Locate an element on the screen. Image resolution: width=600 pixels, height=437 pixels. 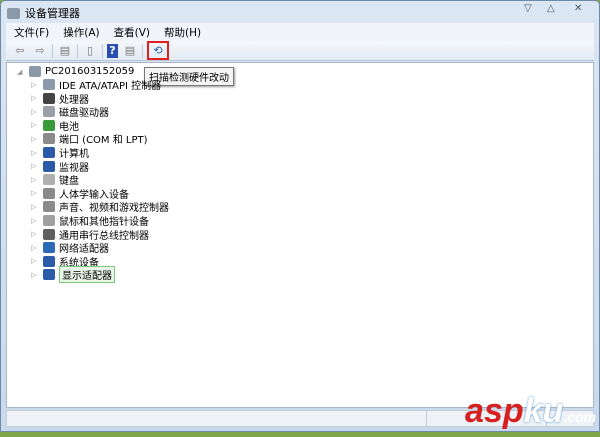
window-title: 设备管理器 is located at coordinates (52, 13).